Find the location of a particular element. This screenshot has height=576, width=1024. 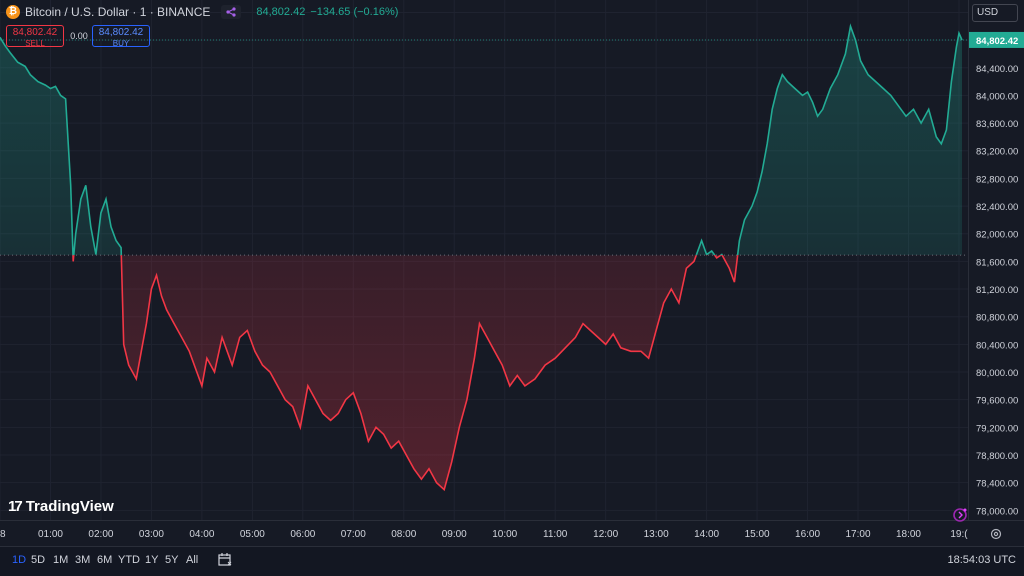

range-button-ytd: YTD is located at coordinates (129, 560).